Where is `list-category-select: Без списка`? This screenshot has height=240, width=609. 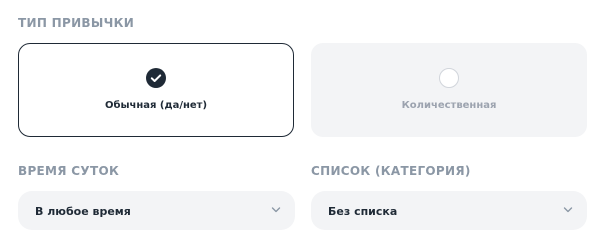
list-category-select: Без списка is located at coordinates (449, 210).